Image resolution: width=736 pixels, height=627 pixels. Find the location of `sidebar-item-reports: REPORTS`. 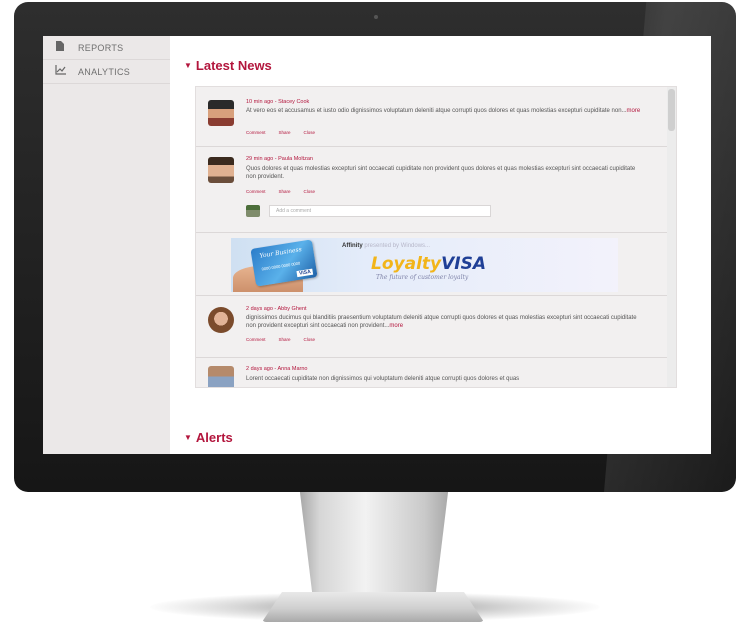

sidebar-item-reports: REPORTS is located at coordinates (106, 48).